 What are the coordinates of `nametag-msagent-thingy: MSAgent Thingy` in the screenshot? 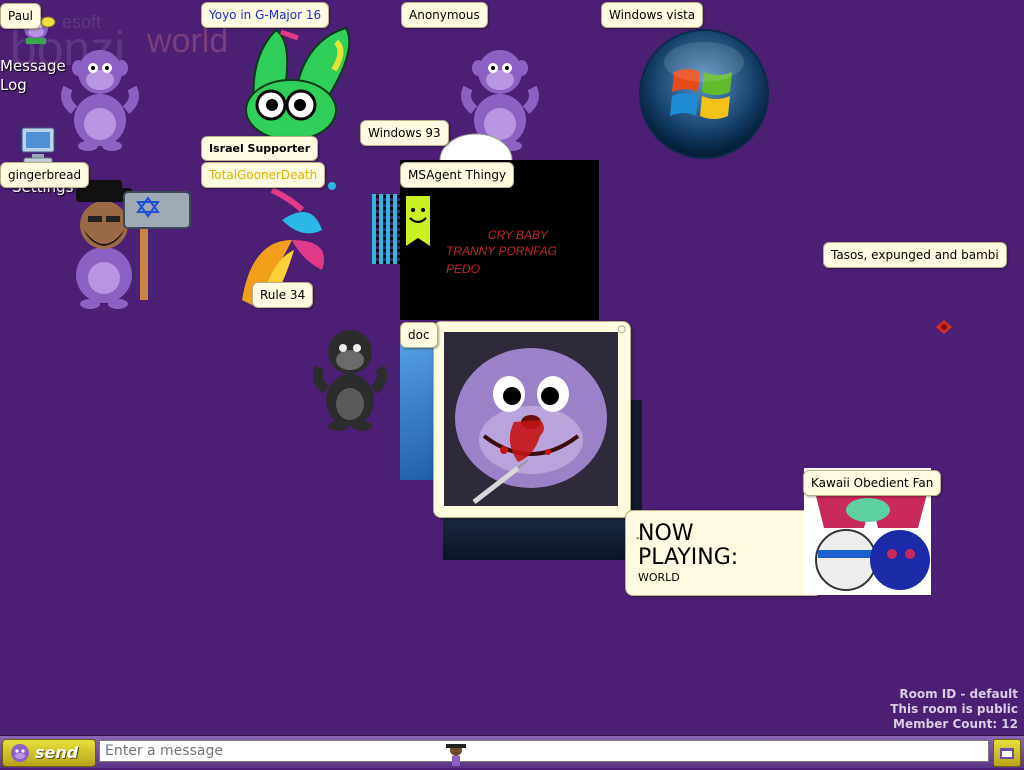 It's located at (457, 175).